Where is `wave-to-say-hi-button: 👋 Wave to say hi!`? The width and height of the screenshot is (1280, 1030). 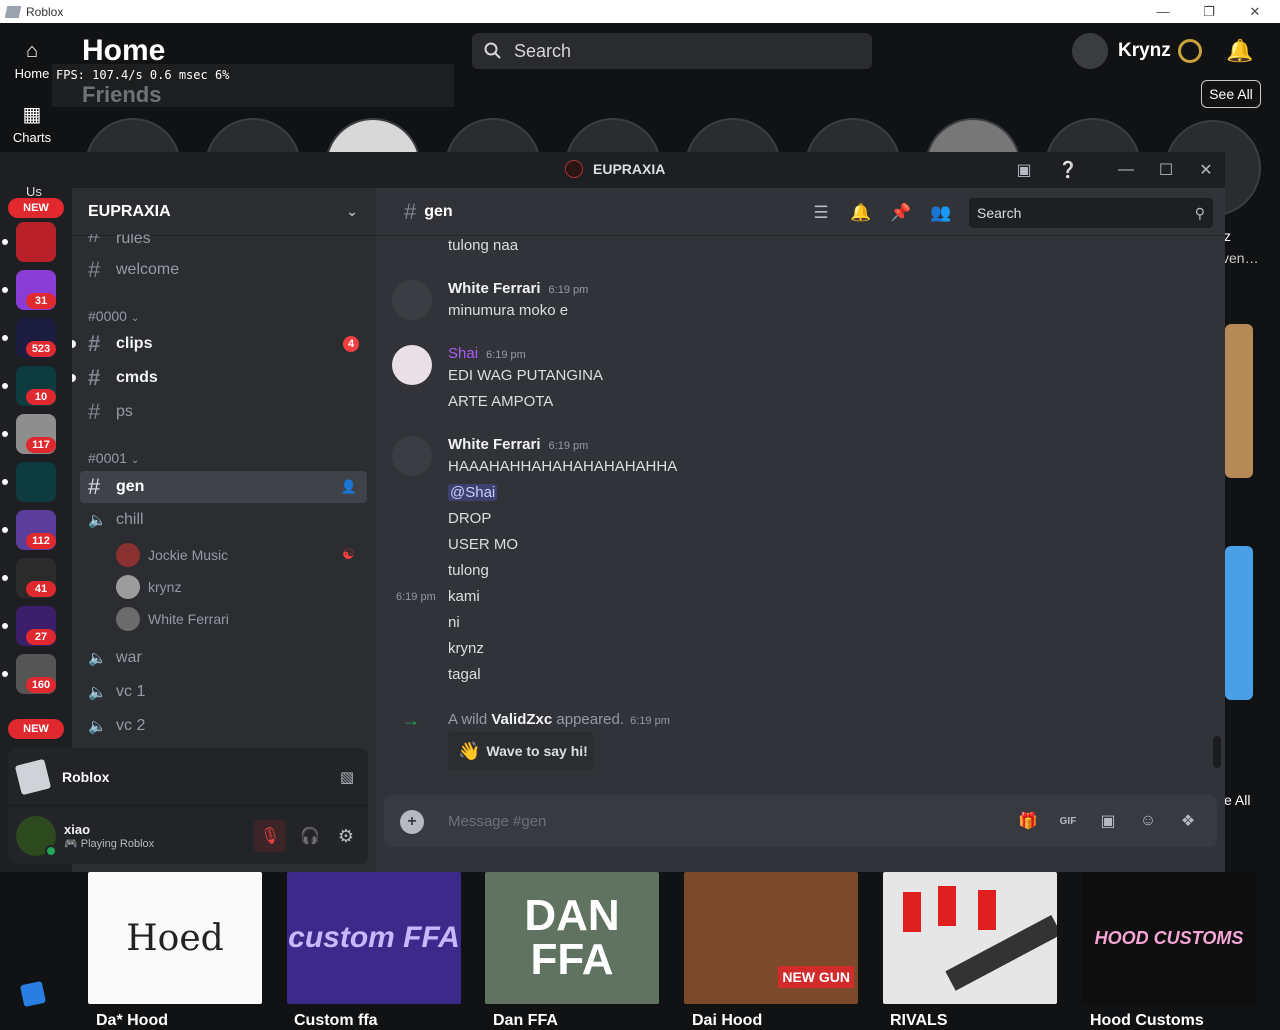
wave-to-say-hi-button: 👋 Wave to say hi! is located at coordinates (521, 751).